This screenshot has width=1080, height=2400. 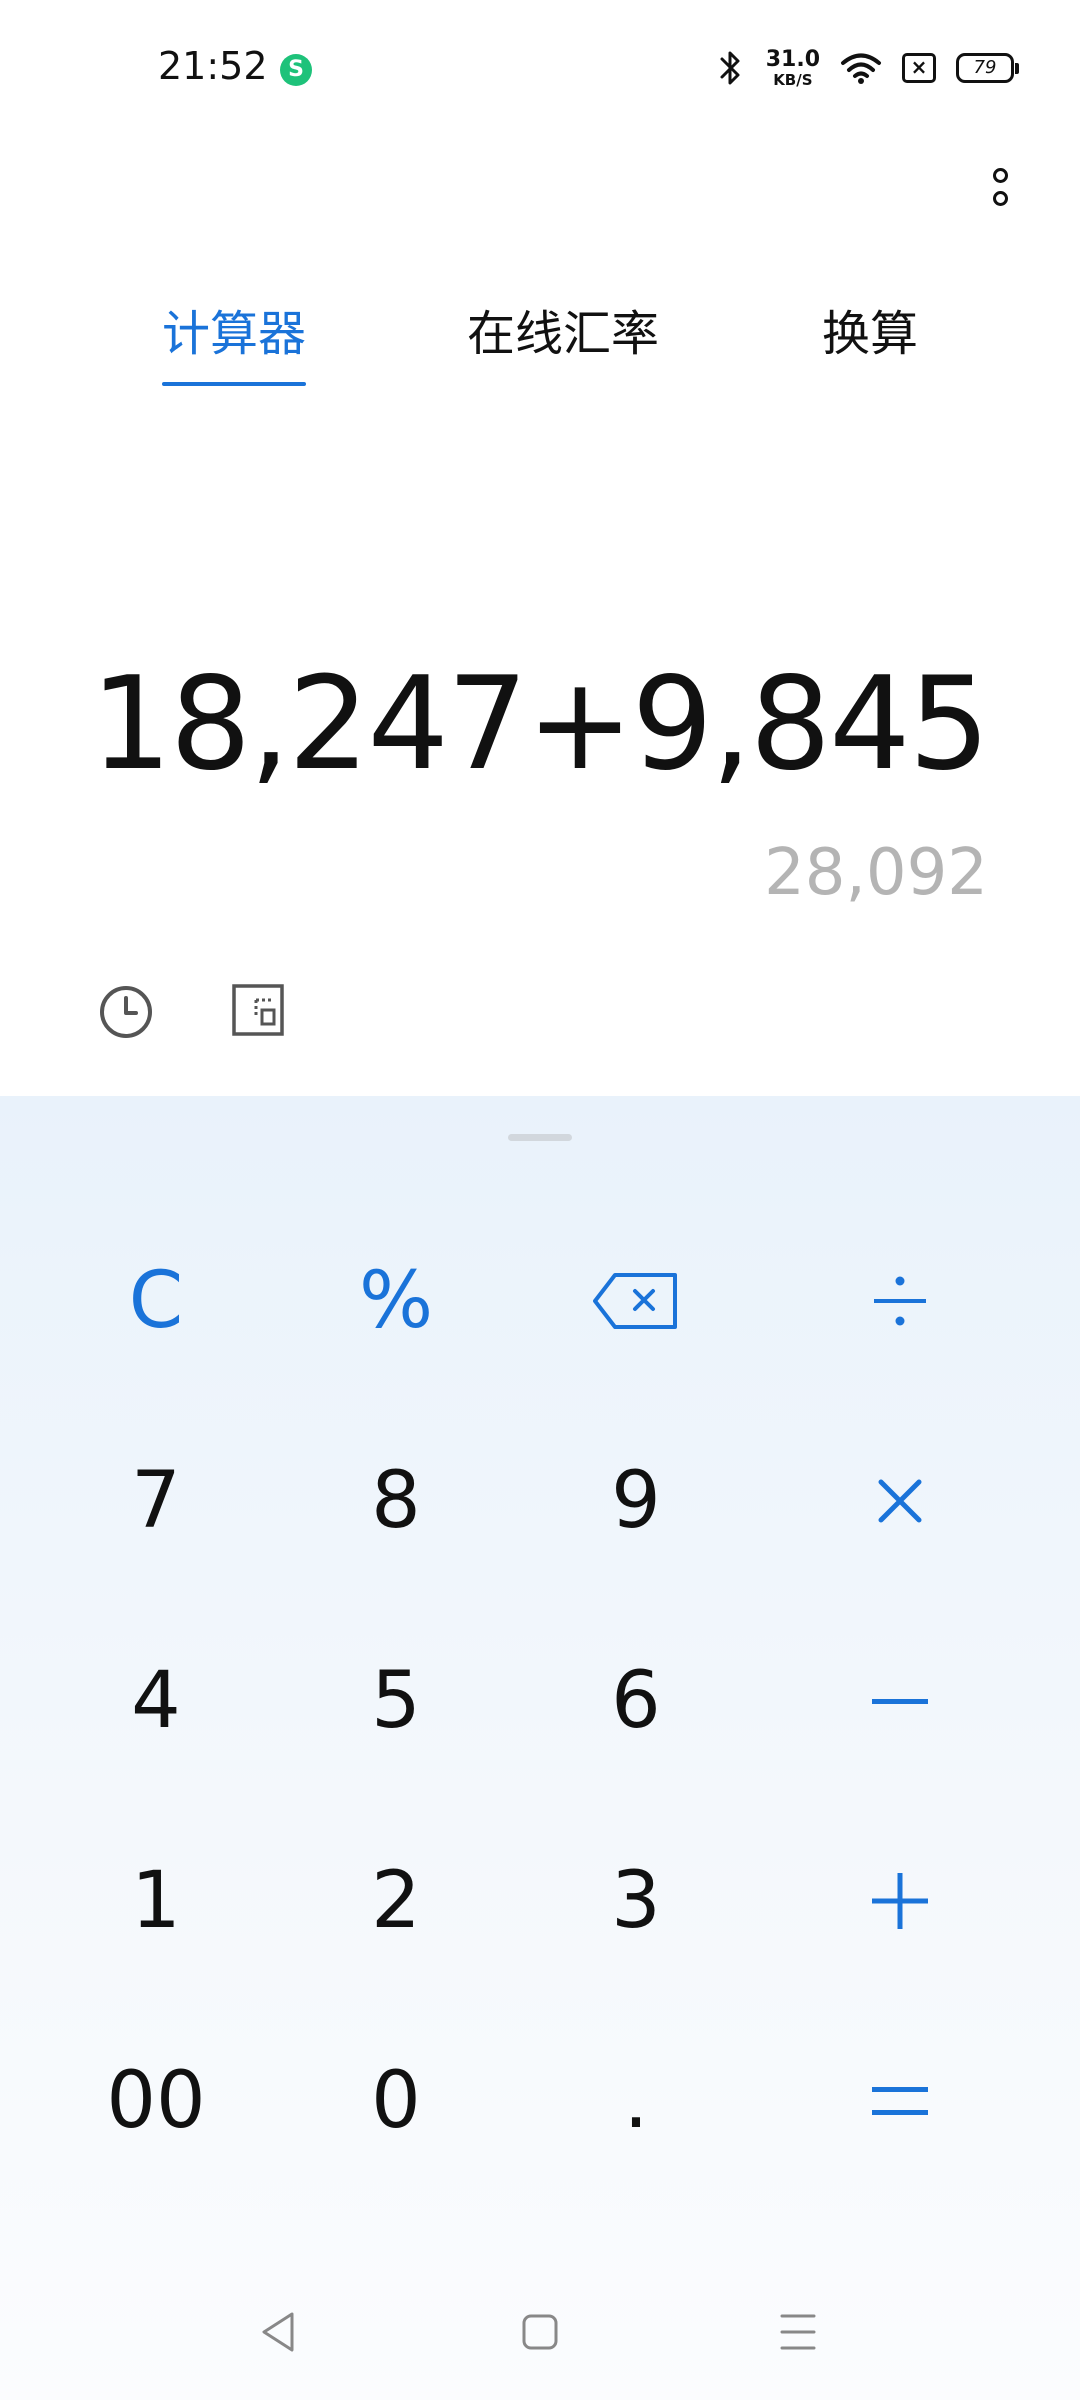 I want to click on subtract-button, so click(x=900, y=1701).